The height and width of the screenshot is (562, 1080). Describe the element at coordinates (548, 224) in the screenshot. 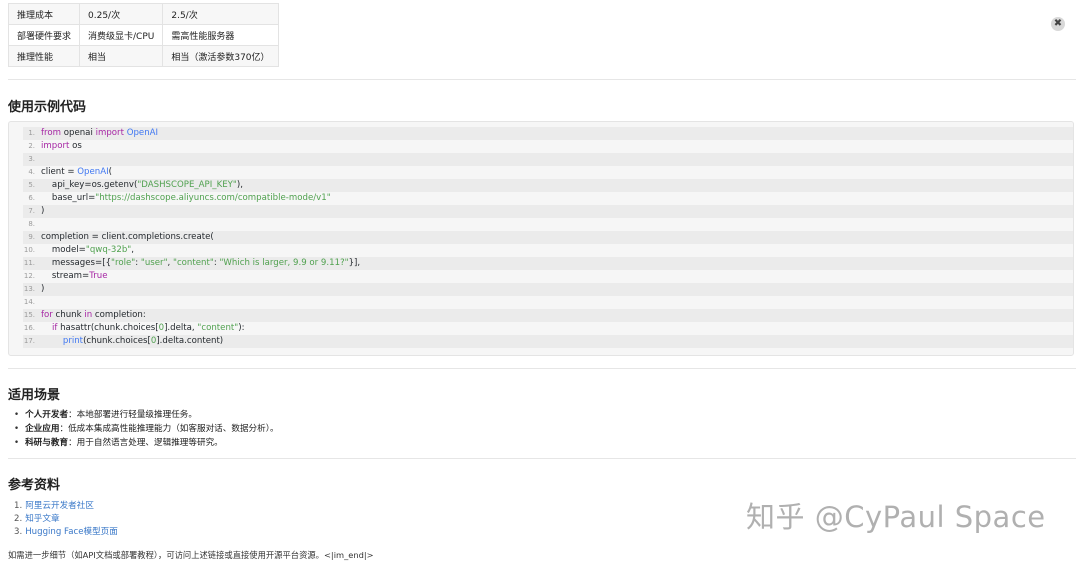

I see `code-line: 8.` at that location.